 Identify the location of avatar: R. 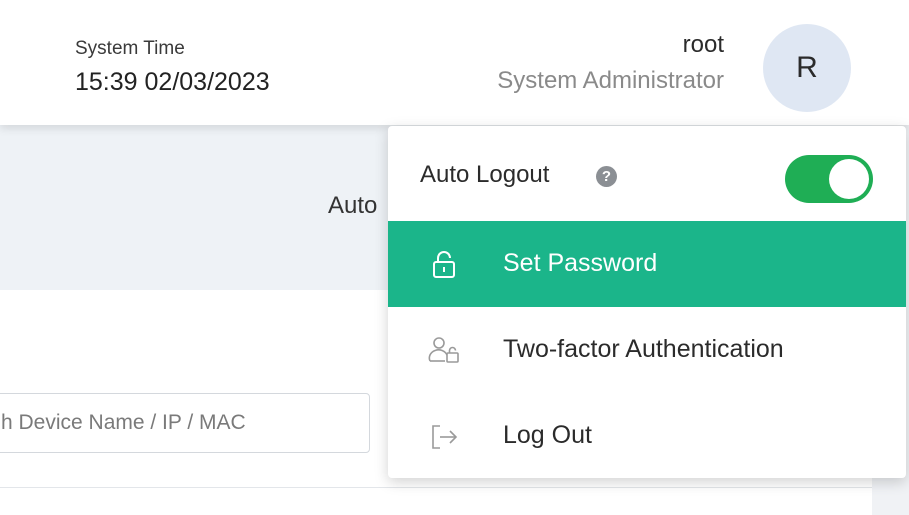
(807, 68).